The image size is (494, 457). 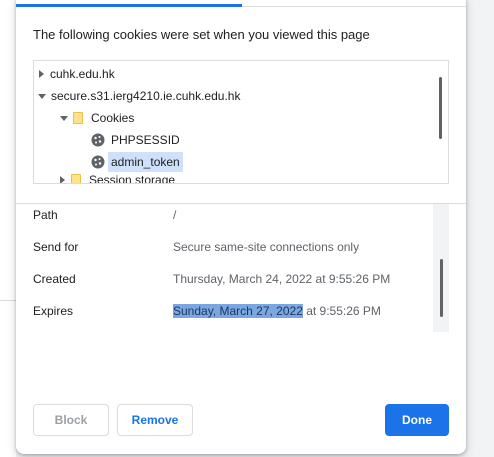 What do you see at coordinates (132, 178) in the screenshot?
I see `tree-item-label: Session storage` at bounding box center [132, 178].